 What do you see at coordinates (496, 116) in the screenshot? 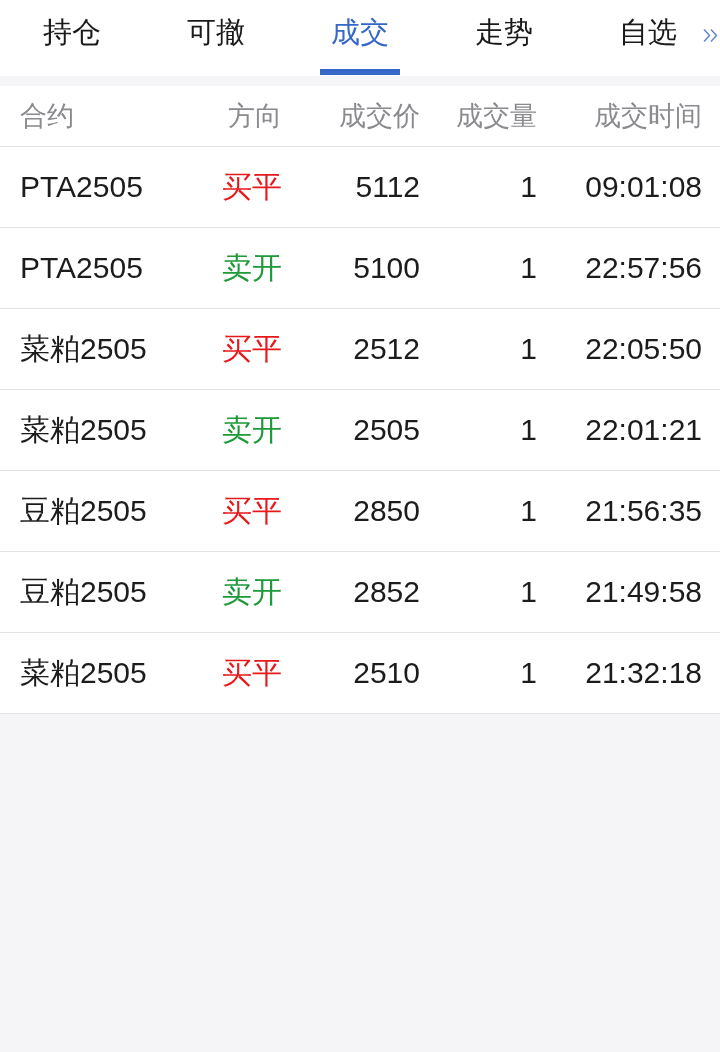
I see `column-header: 成交量` at bounding box center [496, 116].